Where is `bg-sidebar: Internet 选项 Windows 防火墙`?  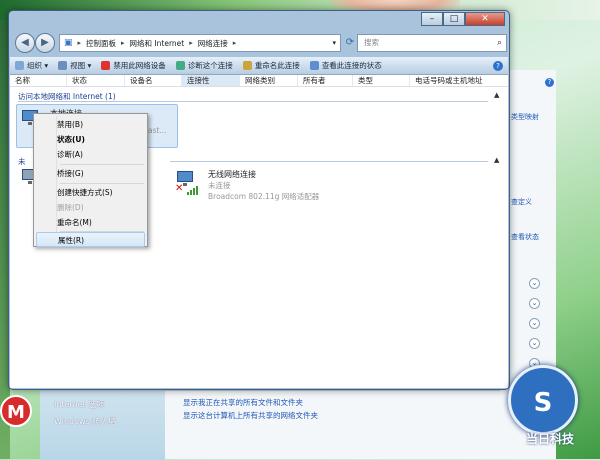 bg-sidebar: Internet 选项 Windows 防火墙 is located at coordinates (102, 425).